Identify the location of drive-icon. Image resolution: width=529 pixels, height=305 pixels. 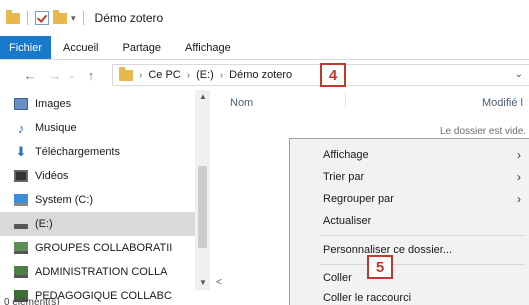
(21, 226).